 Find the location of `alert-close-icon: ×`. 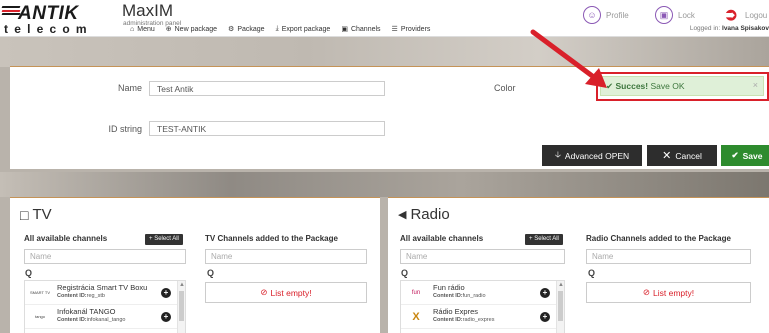

alert-close-icon: × is located at coordinates (755, 85).